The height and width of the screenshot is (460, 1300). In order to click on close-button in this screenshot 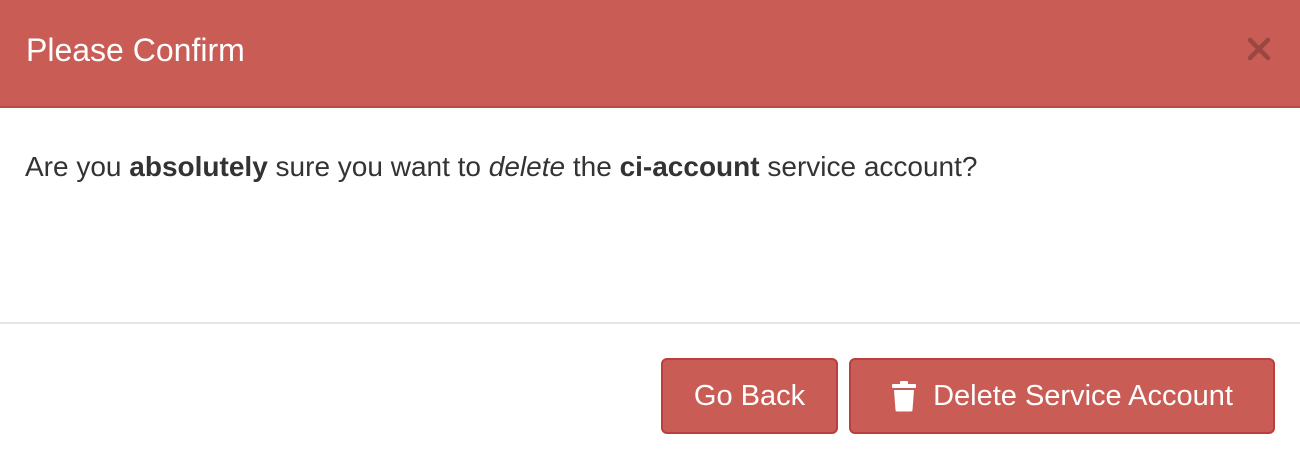, I will do `click(1259, 49)`.